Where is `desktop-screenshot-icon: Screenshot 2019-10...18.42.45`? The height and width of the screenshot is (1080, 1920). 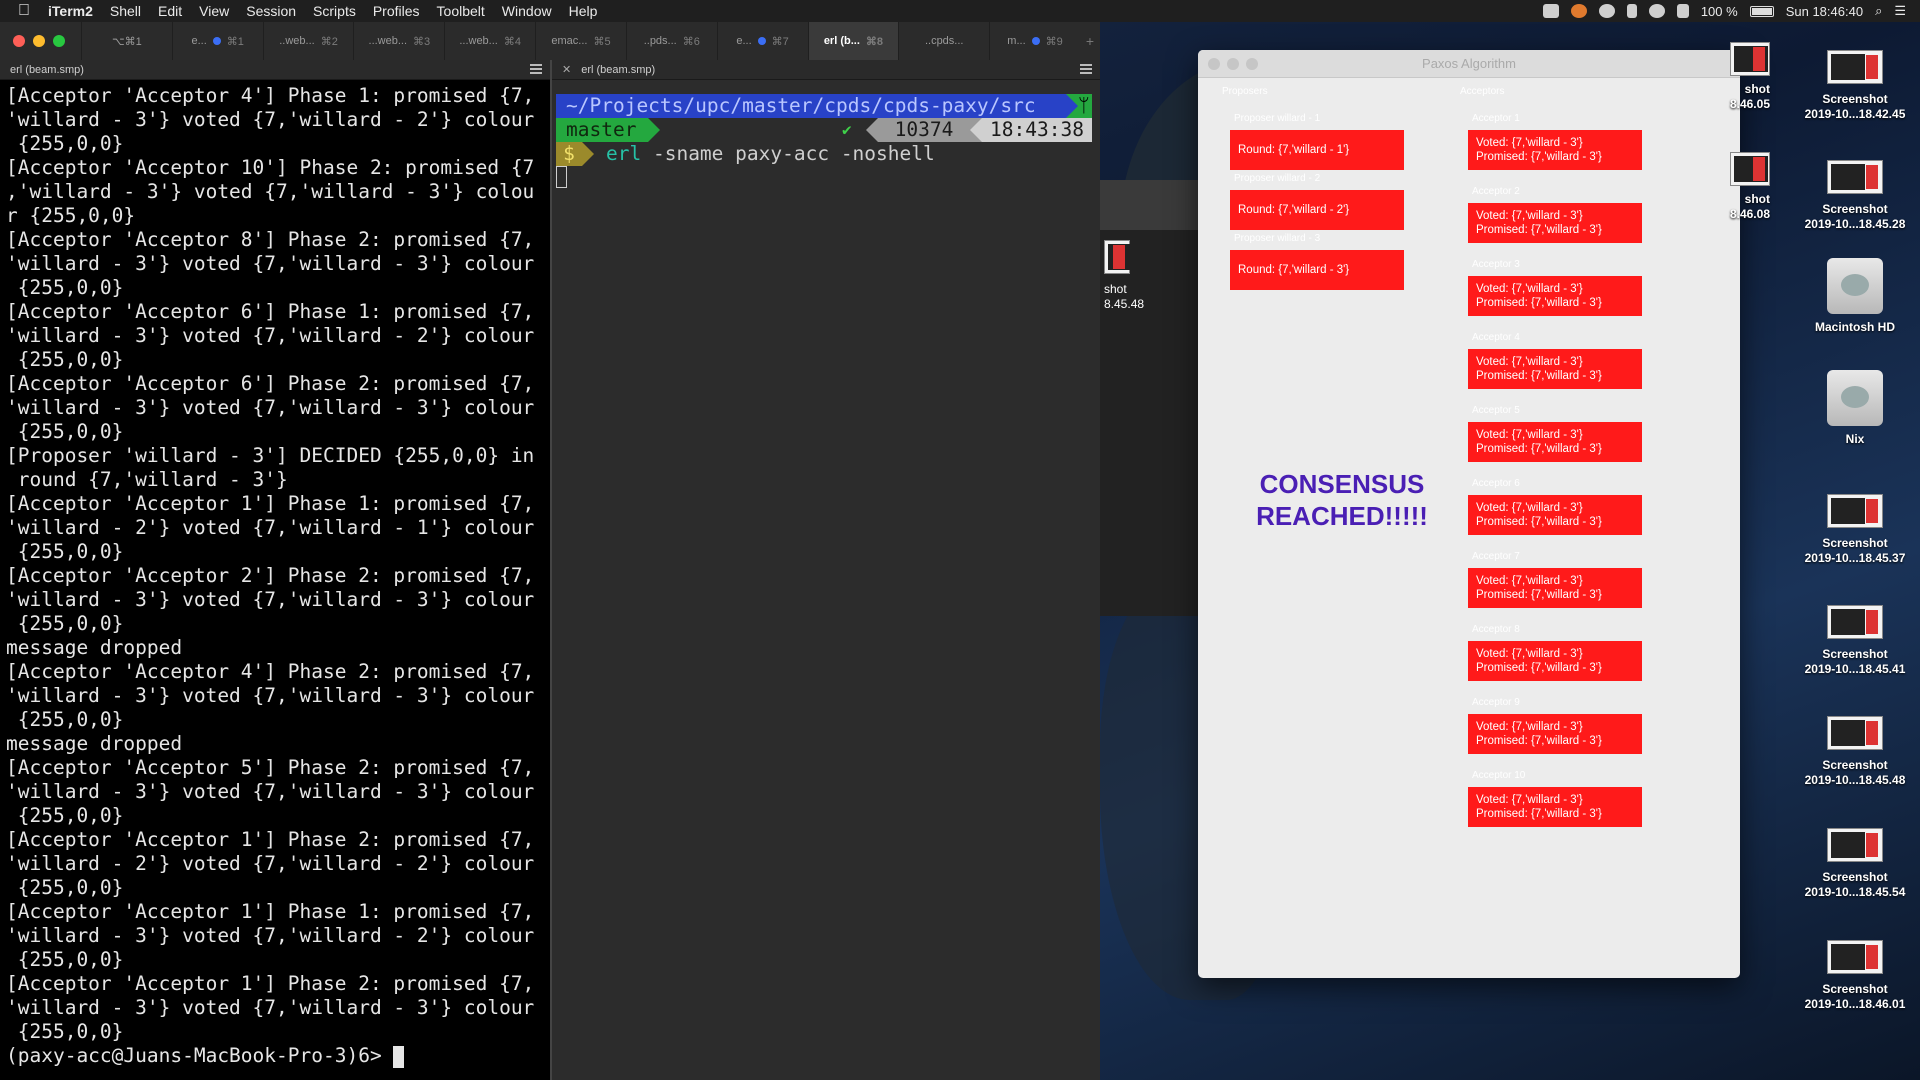 desktop-screenshot-icon: Screenshot 2019-10...18.42.45 is located at coordinates (1855, 86).